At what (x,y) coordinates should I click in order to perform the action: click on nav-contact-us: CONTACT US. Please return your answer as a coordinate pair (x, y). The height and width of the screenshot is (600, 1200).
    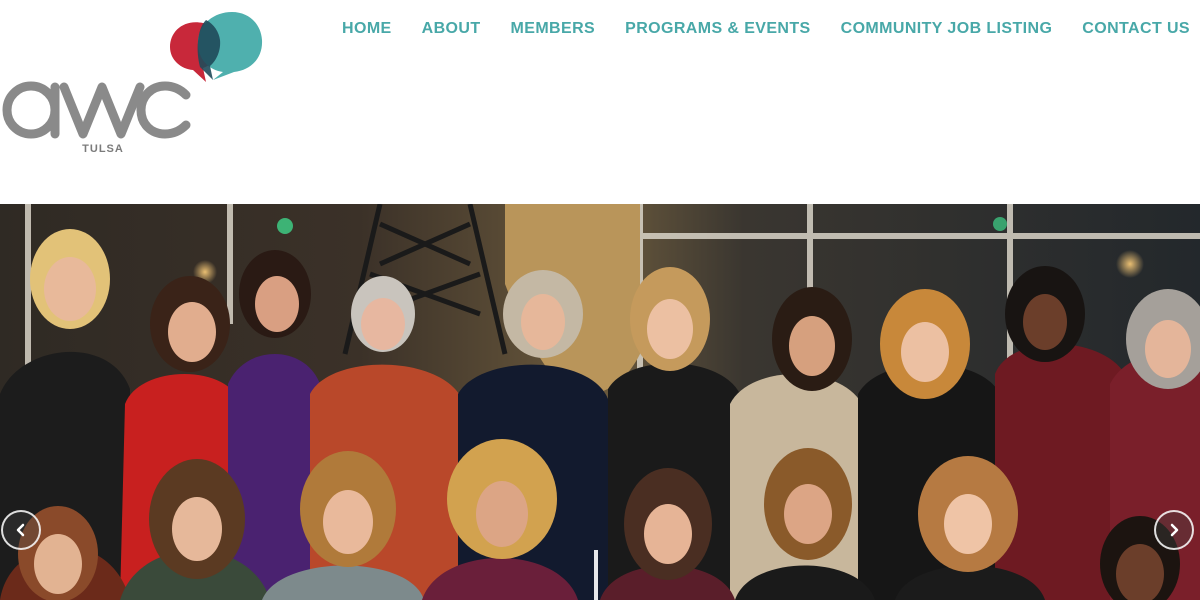
    Looking at the image, I should click on (1136, 29).